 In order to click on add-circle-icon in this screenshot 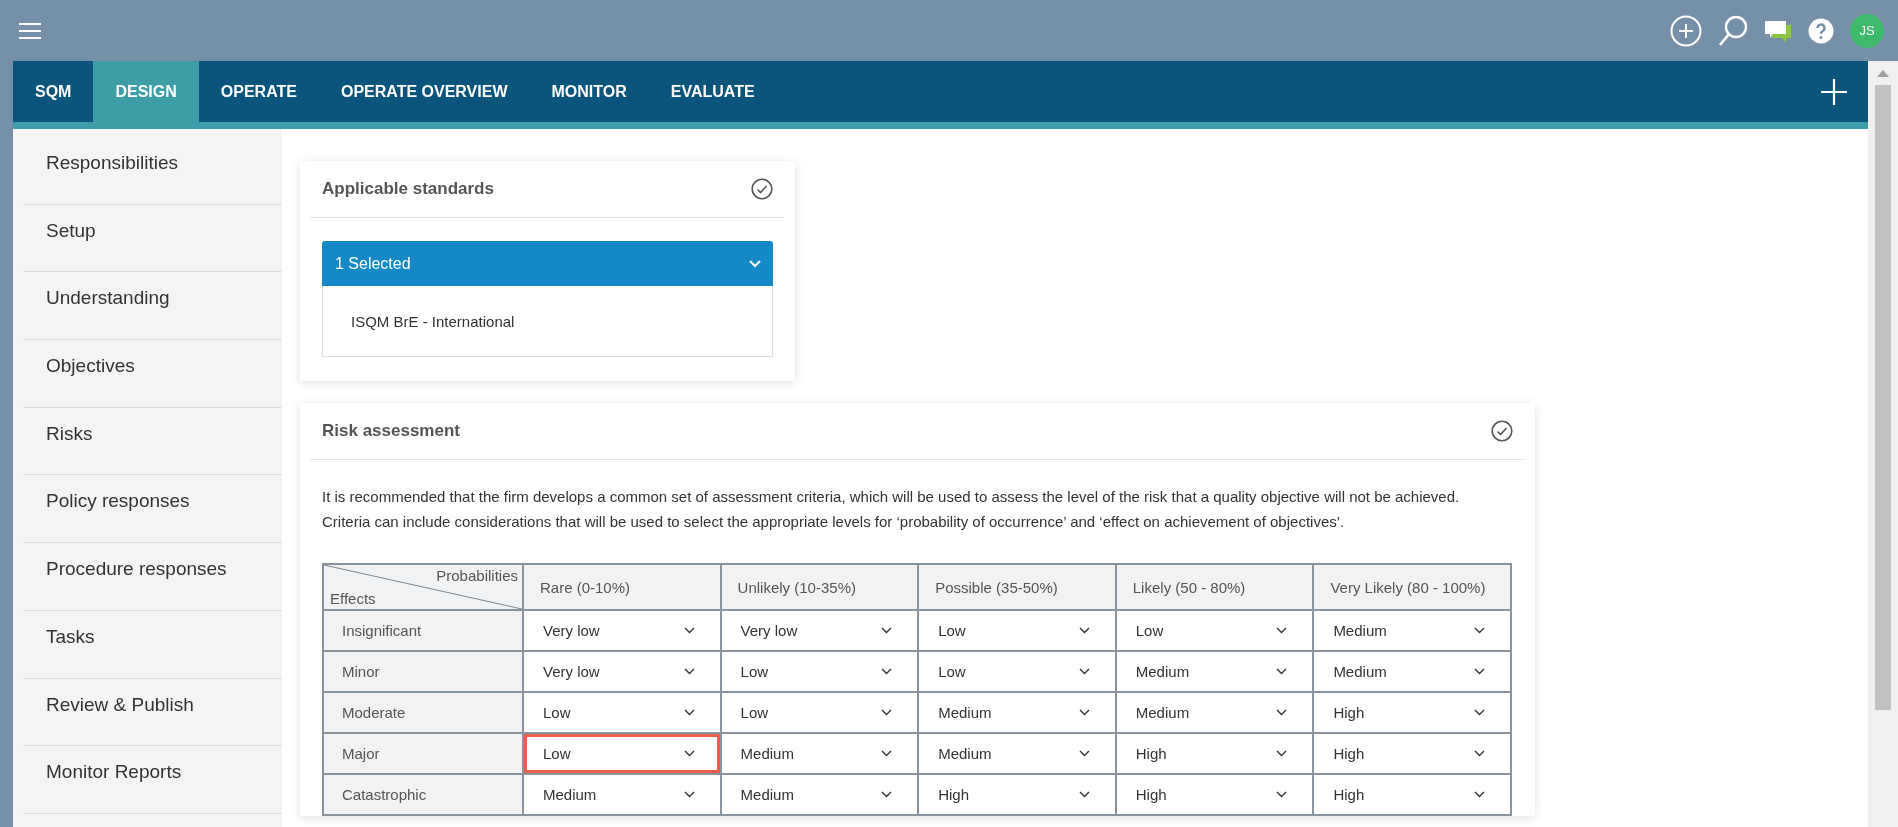, I will do `click(1686, 30)`.